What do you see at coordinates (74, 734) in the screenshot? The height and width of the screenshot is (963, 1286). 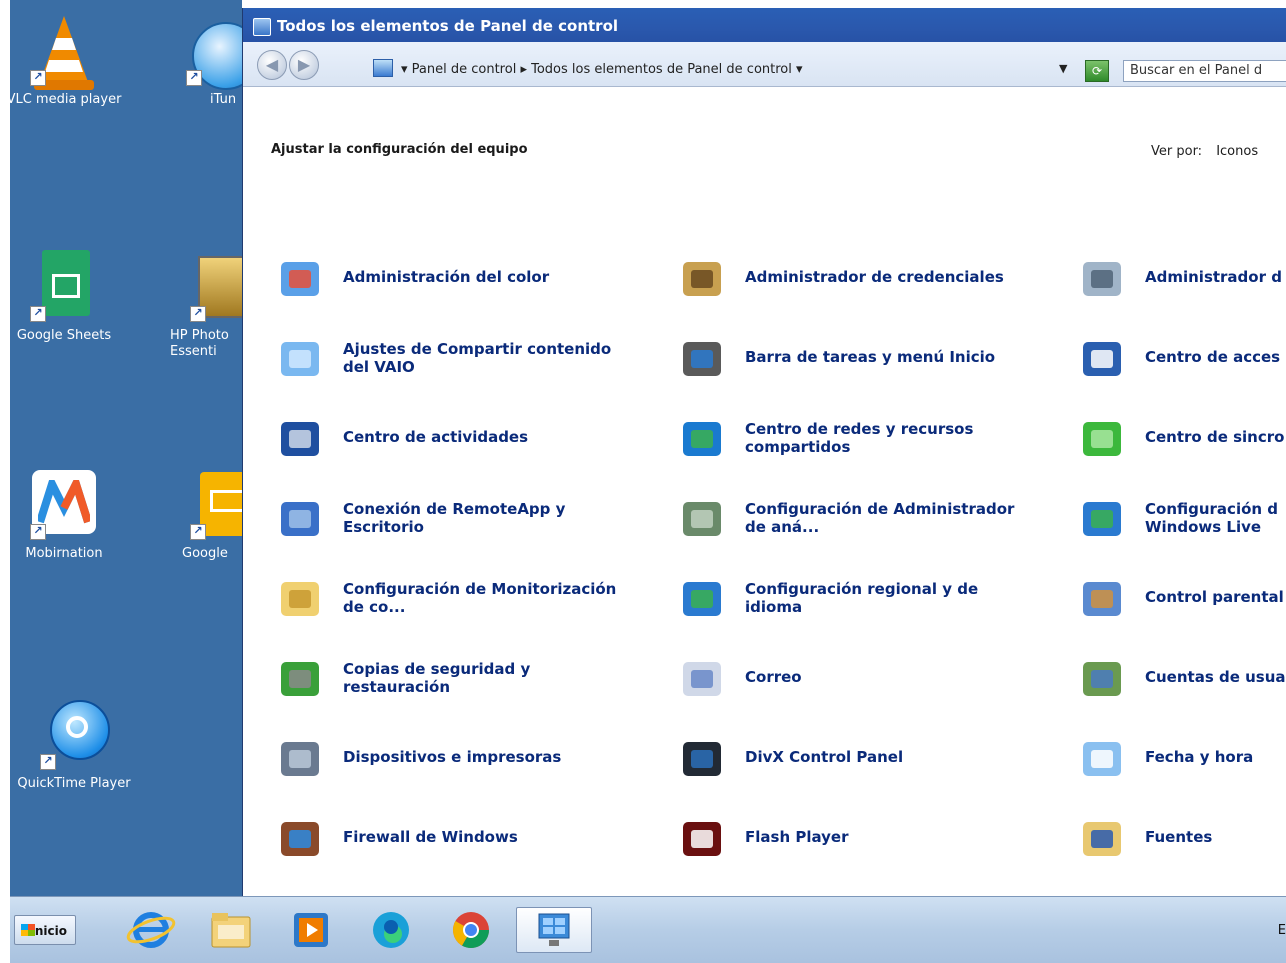 I see `quicktime-icon: ↗` at bounding box center [74, 734].